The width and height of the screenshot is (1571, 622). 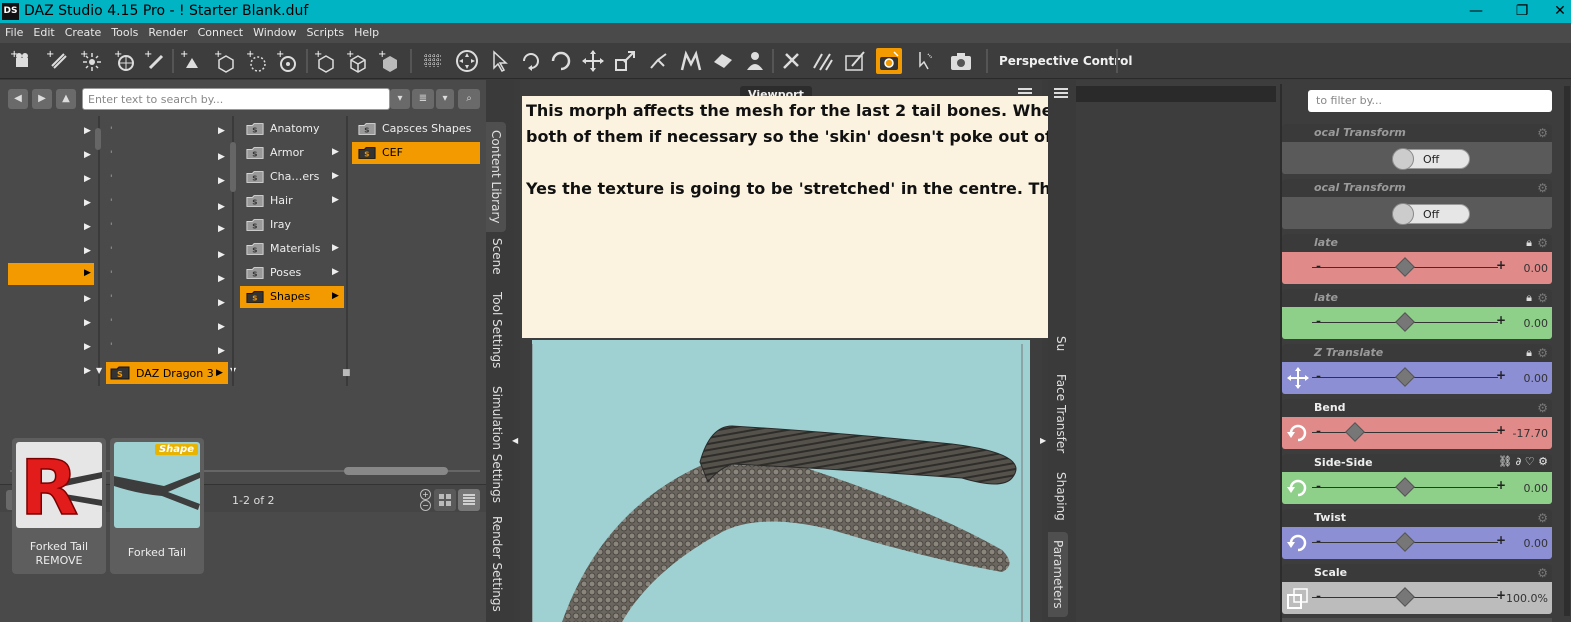 What do you see at coordinates (561, 61) in the screenshot?
I see `twist-tool-icon` at bounding box center [561, 61].